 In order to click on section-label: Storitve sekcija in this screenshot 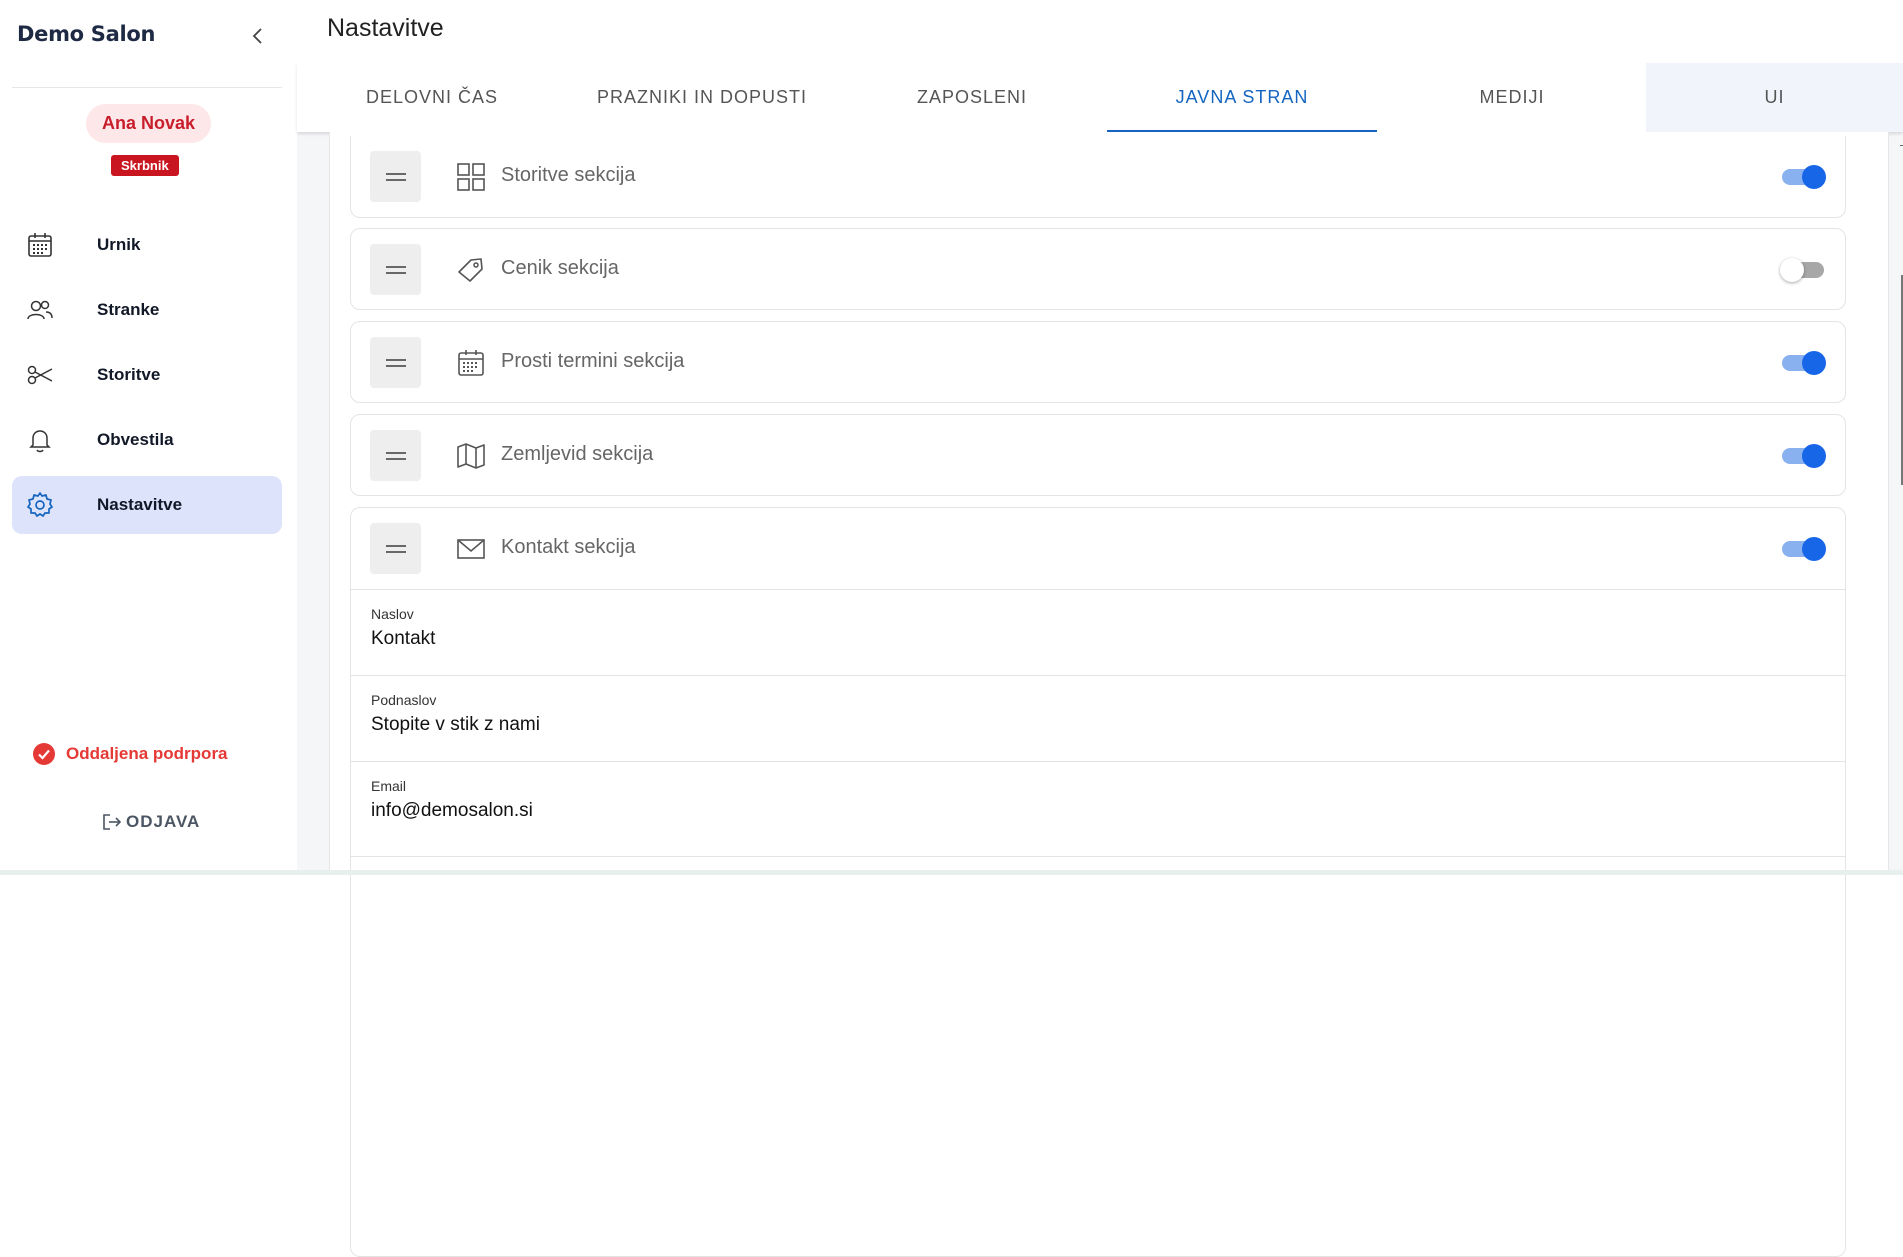, I will do `click(568, 175)`.